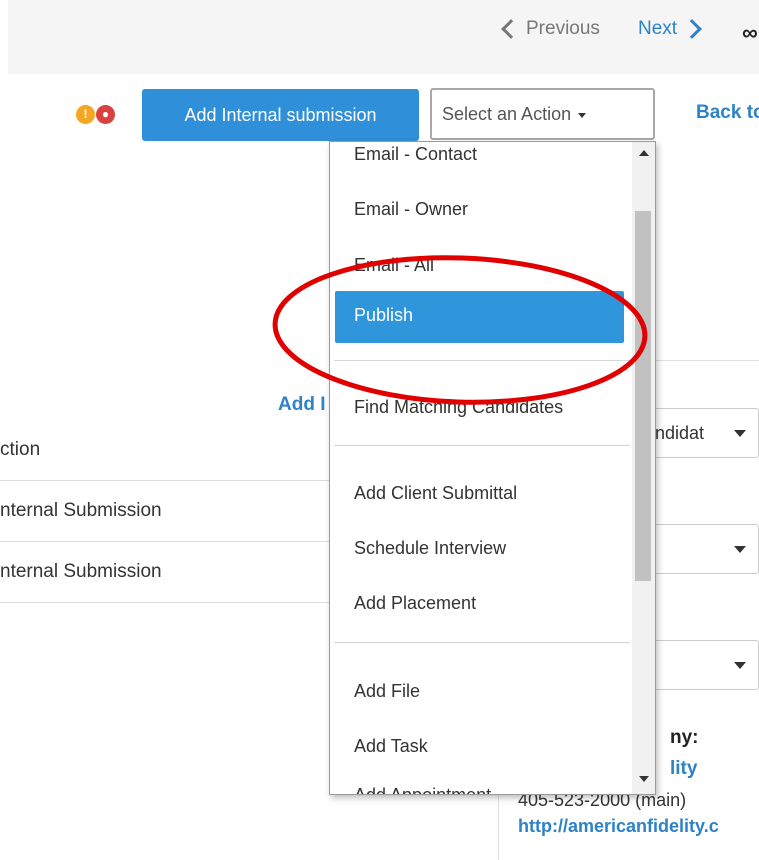 Image resolution: width=759 pixels, height=860 pixels. I want to click on candidate-select-label: ndidat, so click(680, 433).